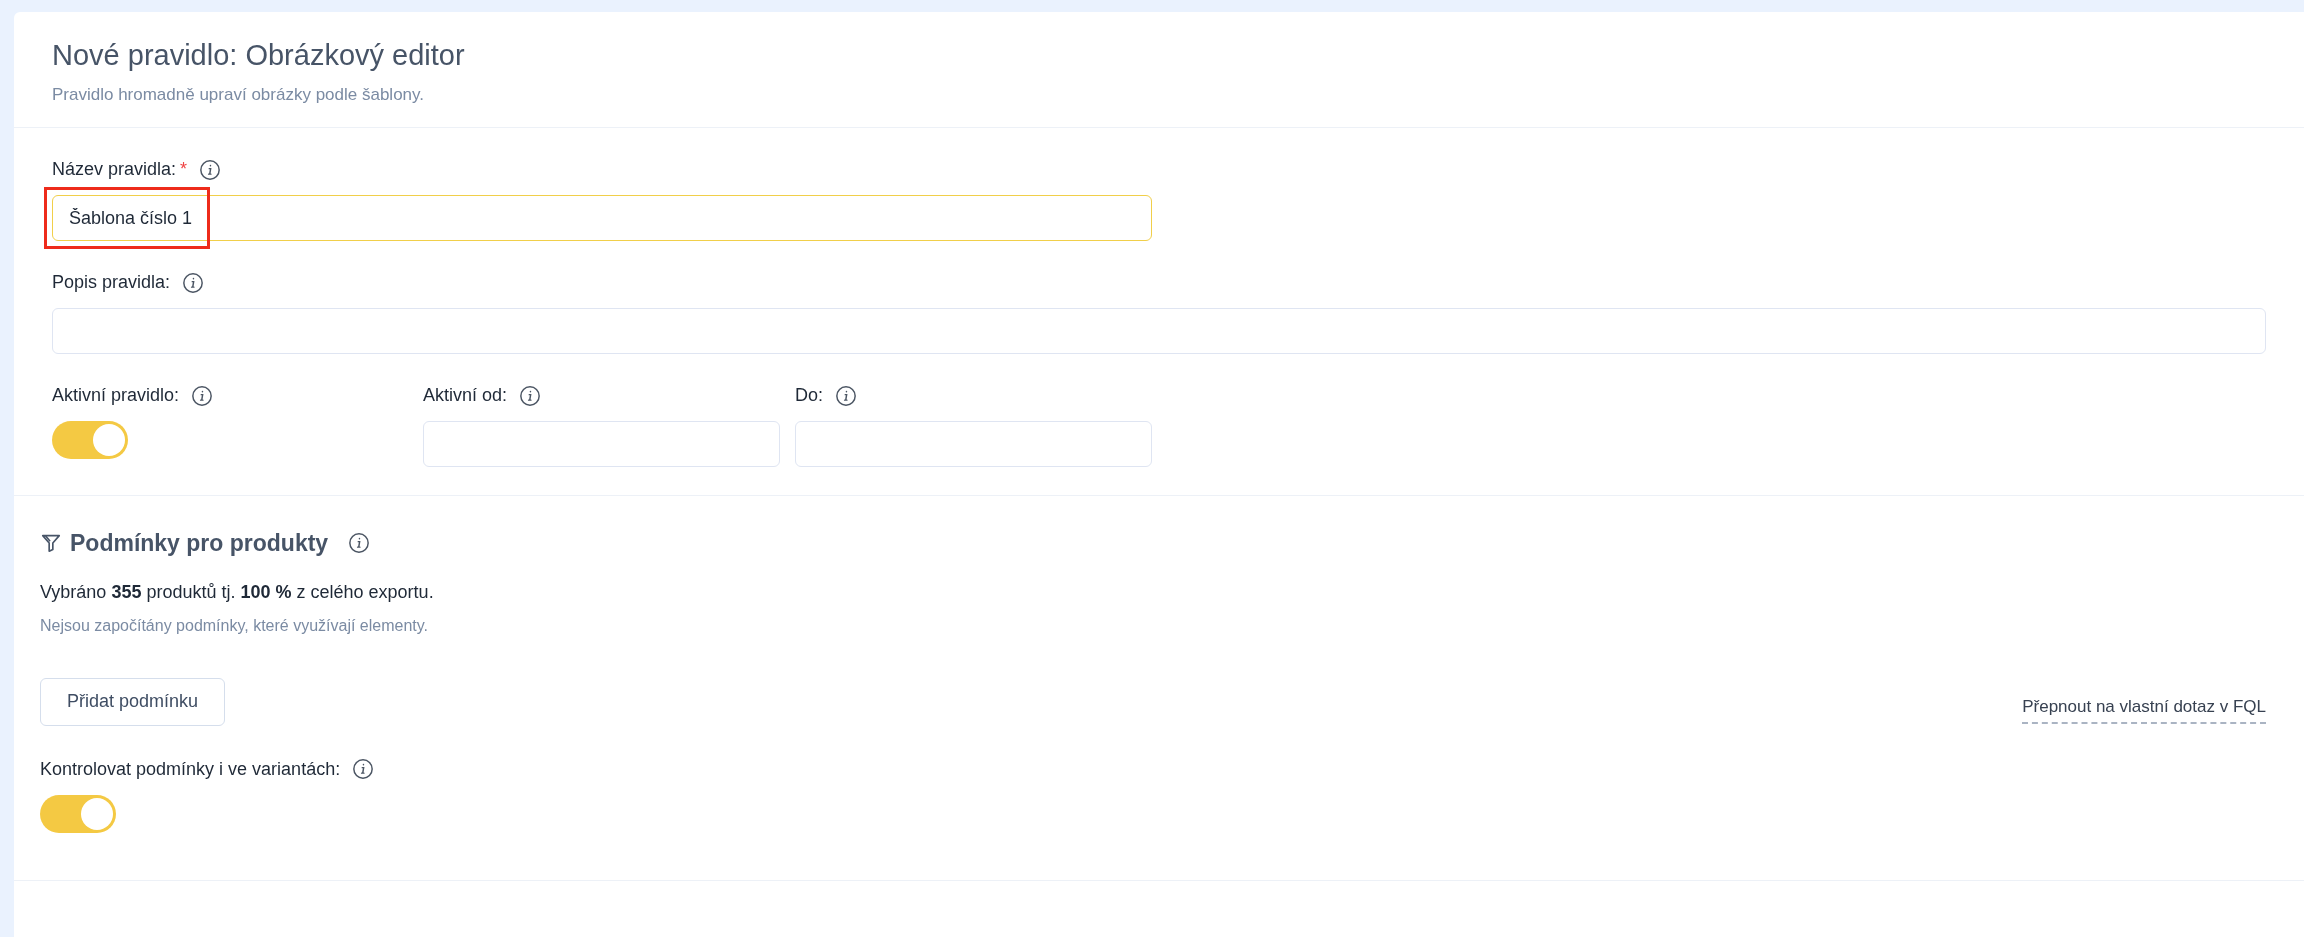 This screenshot has width=2304, height=937. Describe the element at coordinates (133, 701) in the screenshot. I see `add-condition-button: Přidat podmínku` at that location.